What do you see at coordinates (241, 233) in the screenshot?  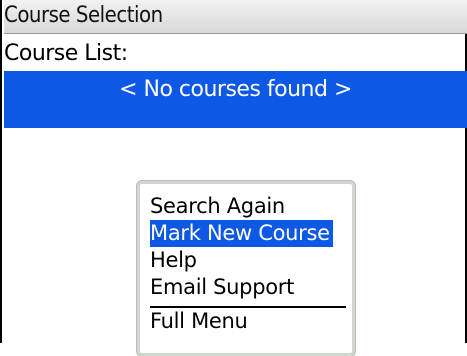 I see `menu-item-mark-new-course: Mark New Course` at bounding box center [241, 233].